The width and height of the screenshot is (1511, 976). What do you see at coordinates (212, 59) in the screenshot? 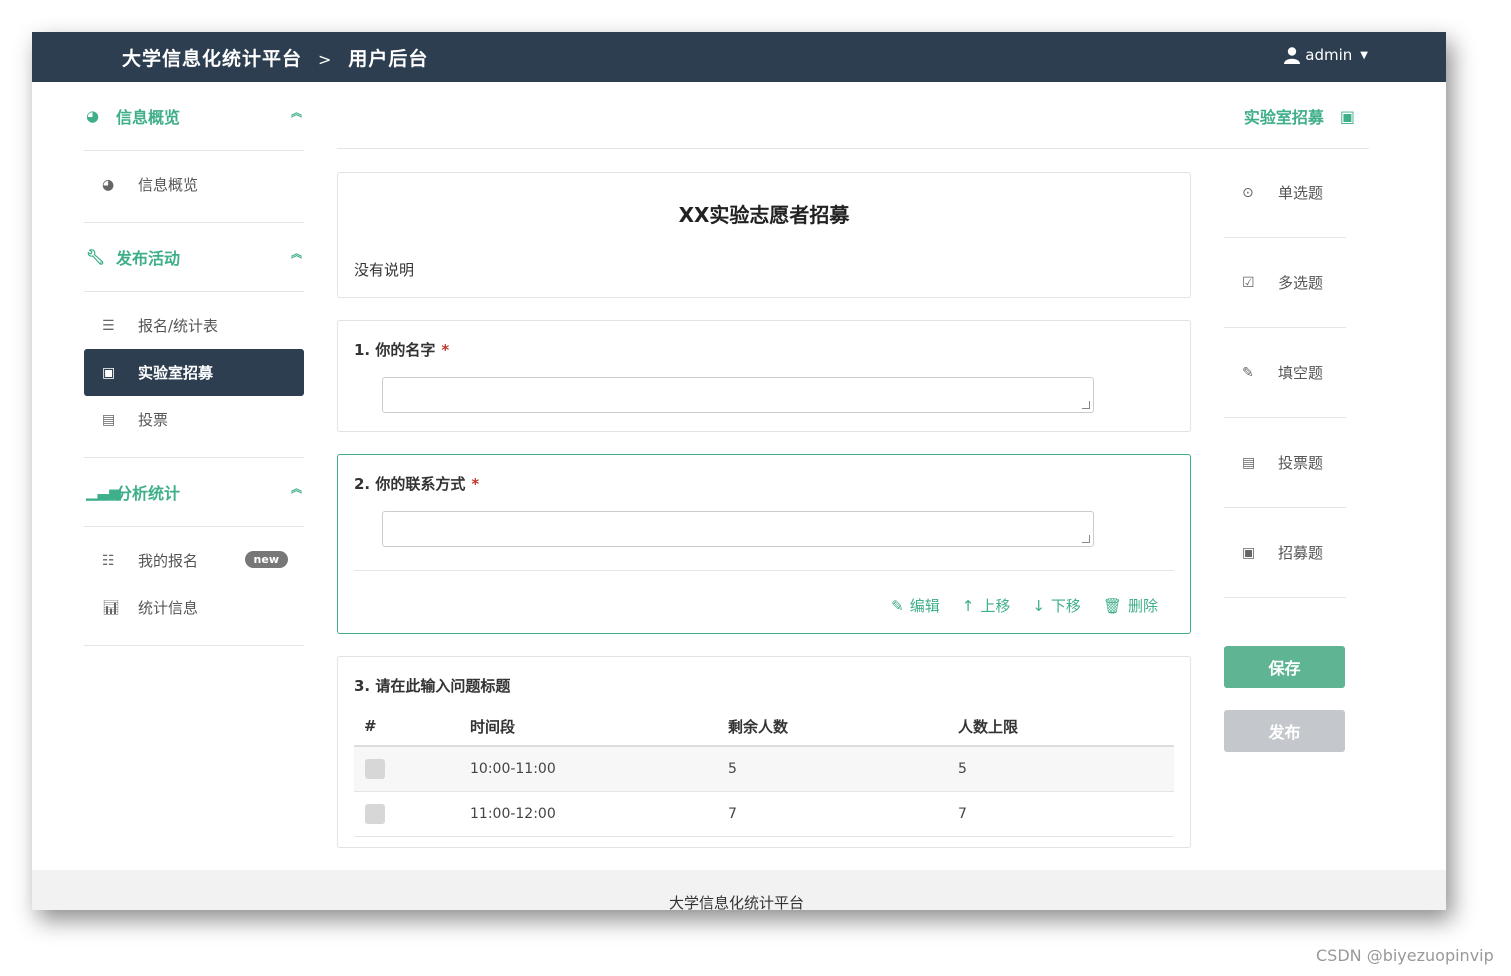
I see `brand-title: 大学信息化统计平台` at bounding box center [212, 59].